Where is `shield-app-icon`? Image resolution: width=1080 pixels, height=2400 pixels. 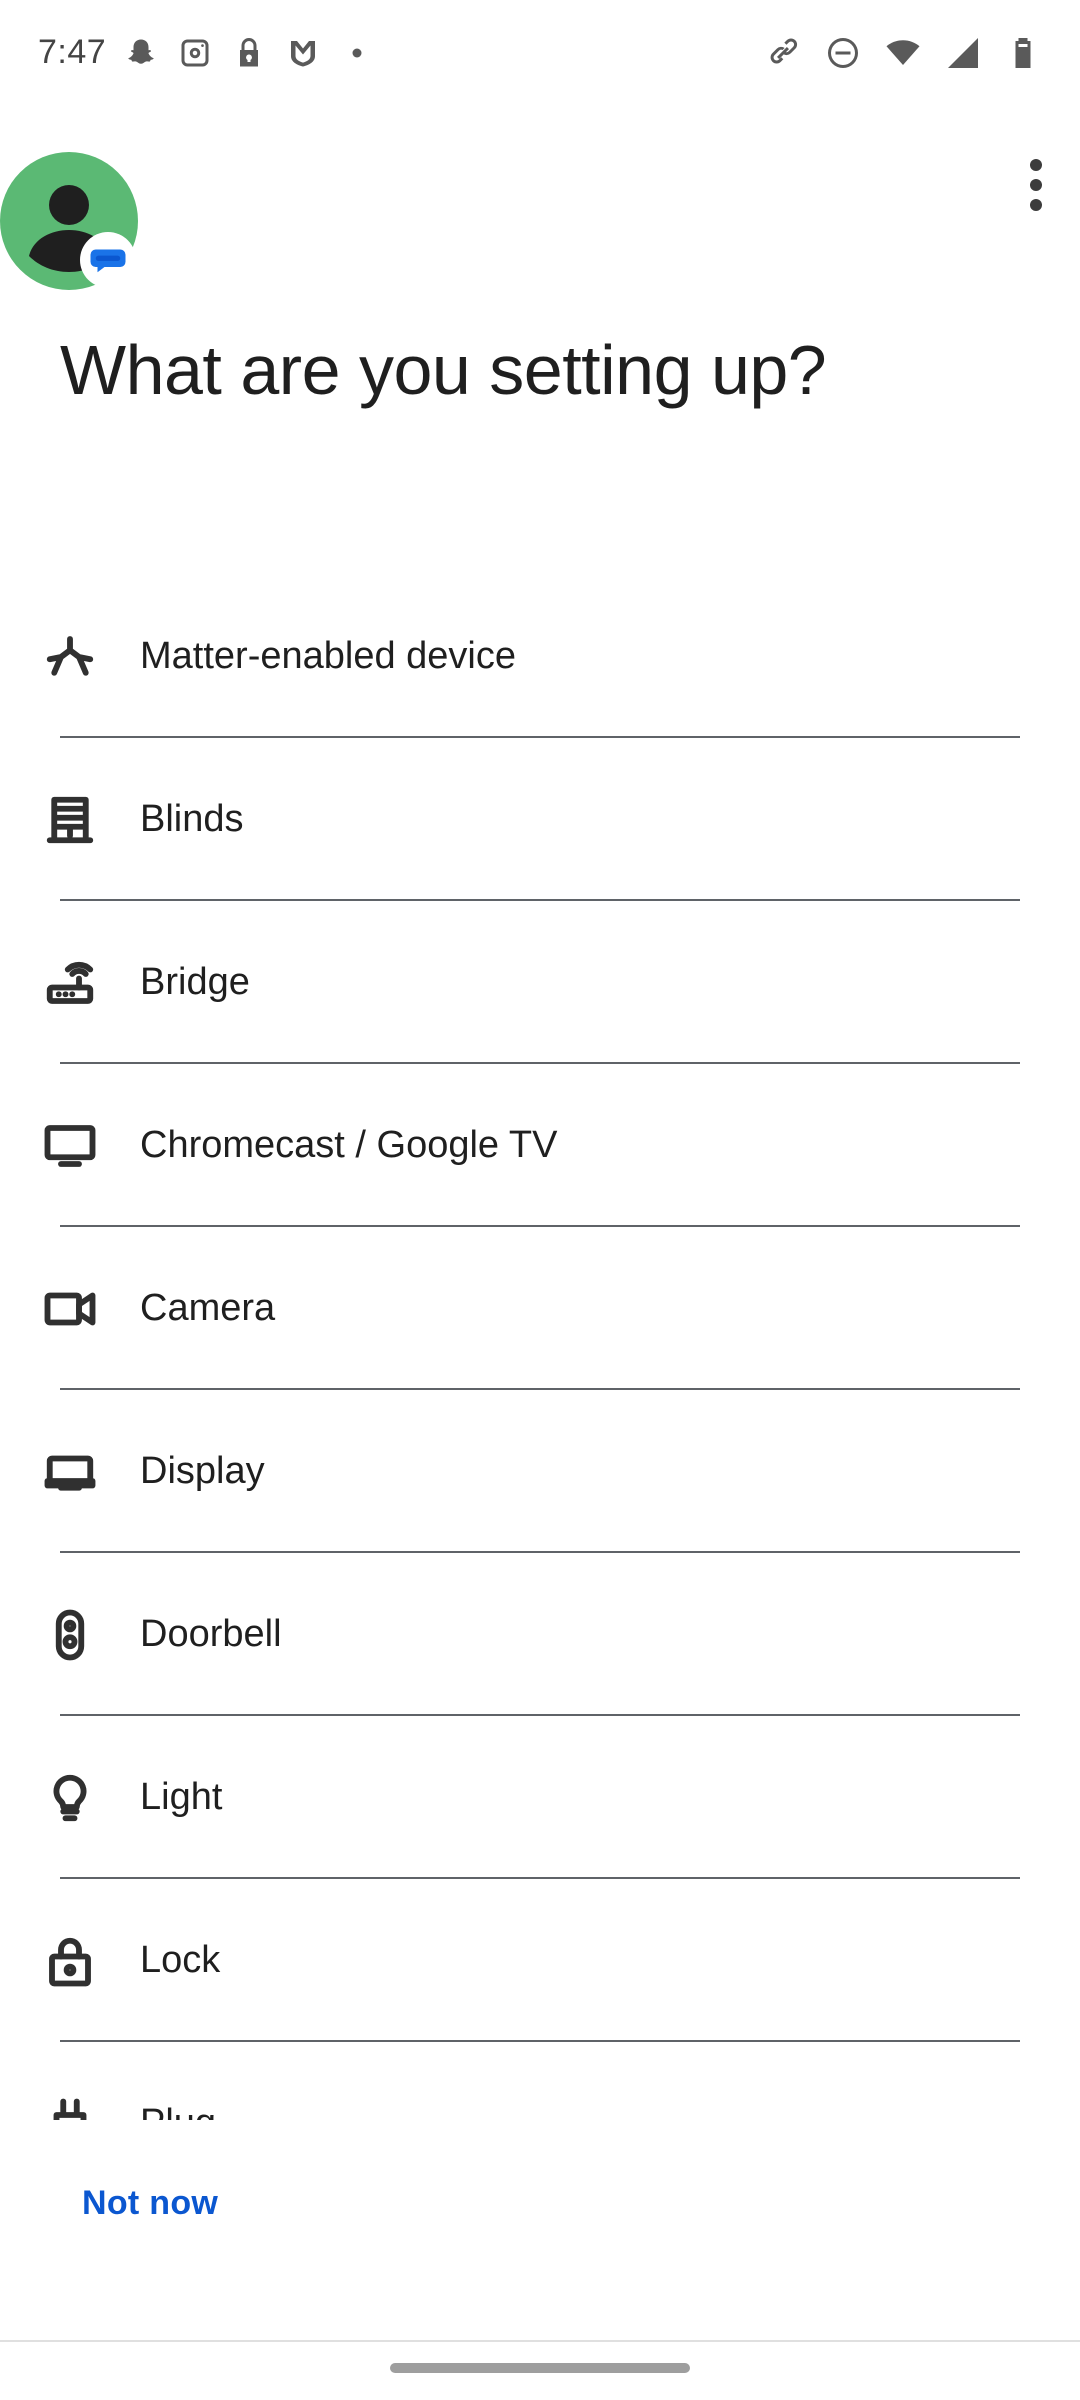
shield-app-icon is located at coordinates (303, 53).